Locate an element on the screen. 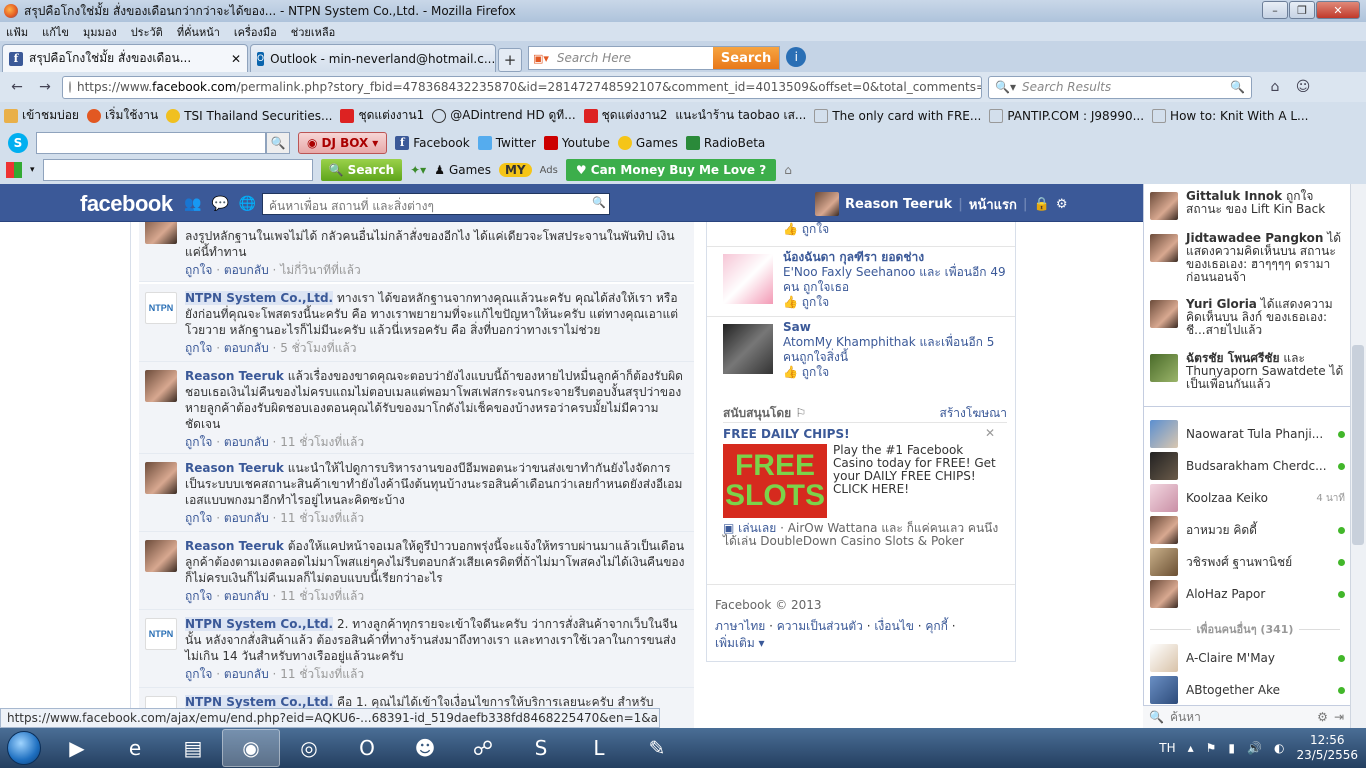 Image resolution: width=1366 pixels, height=768 pixels. chat-friend: Koolzaa Keiko 4 นาที is located at coordinates (1247, 498).